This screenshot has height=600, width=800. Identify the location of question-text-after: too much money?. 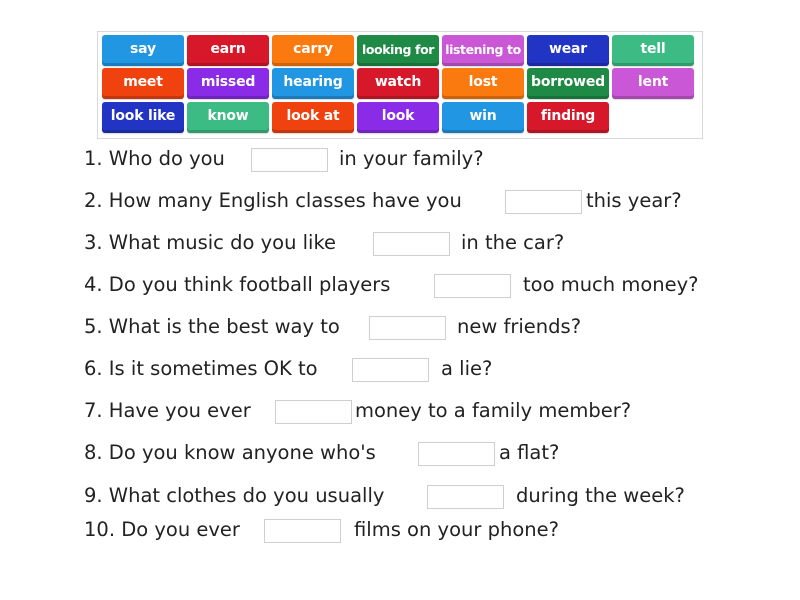
(611, 284).